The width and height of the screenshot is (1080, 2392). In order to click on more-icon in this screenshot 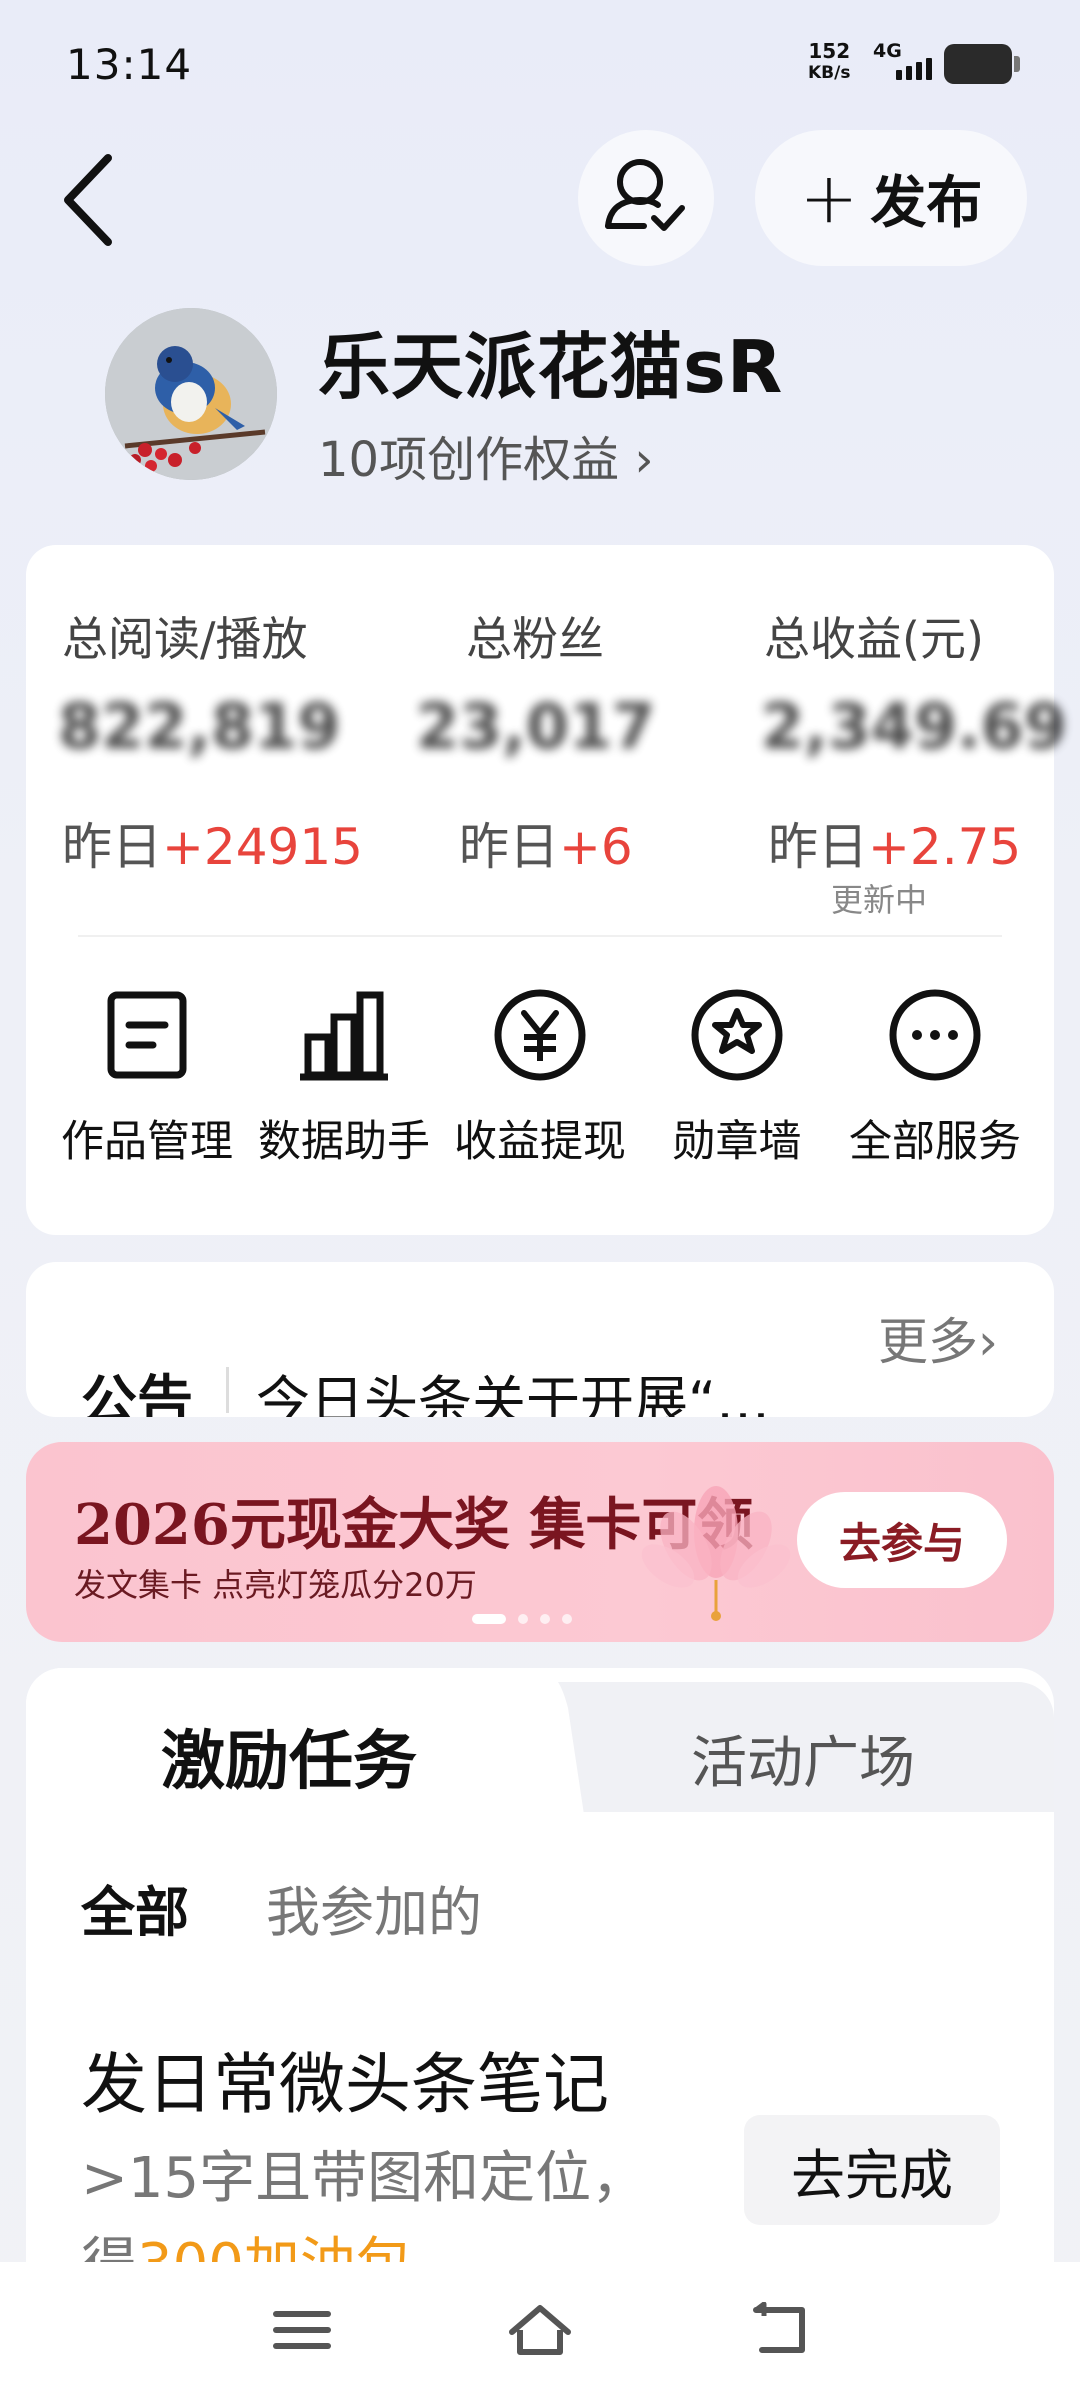, I will do `click(935, 1035)`.